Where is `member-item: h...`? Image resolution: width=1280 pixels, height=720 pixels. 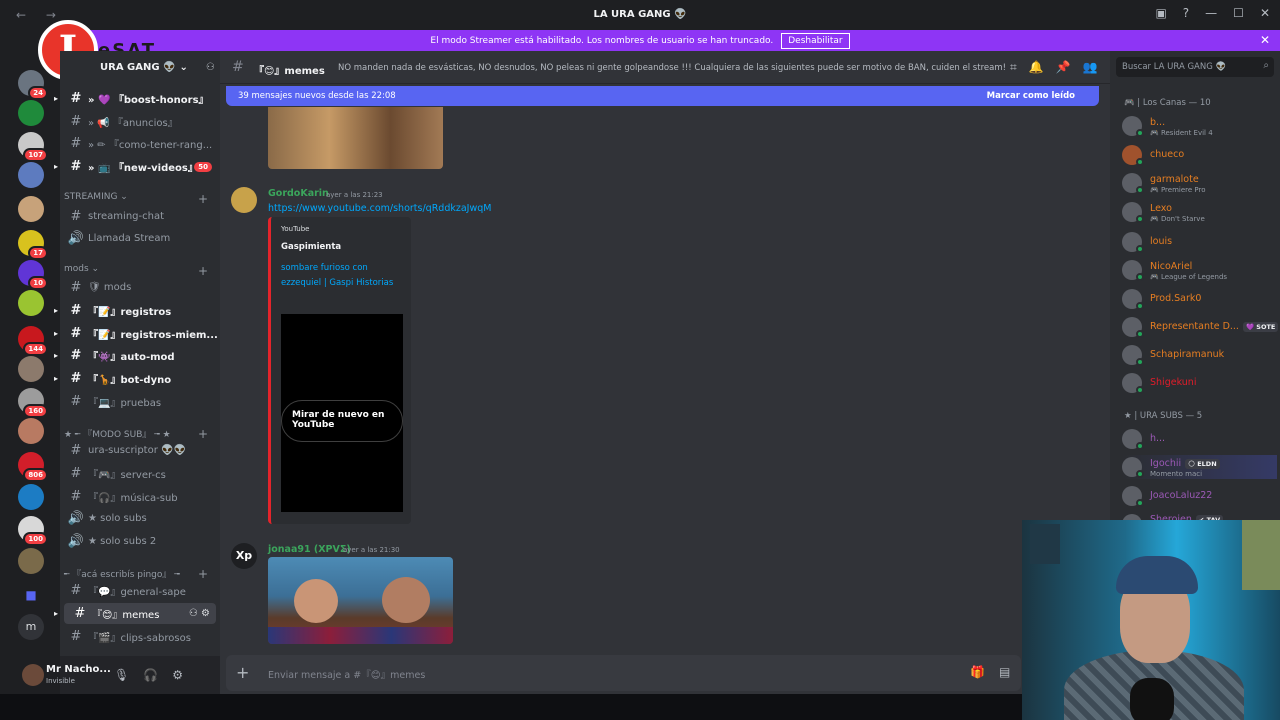
member-item: h... is located at coordinates (1199, 439).